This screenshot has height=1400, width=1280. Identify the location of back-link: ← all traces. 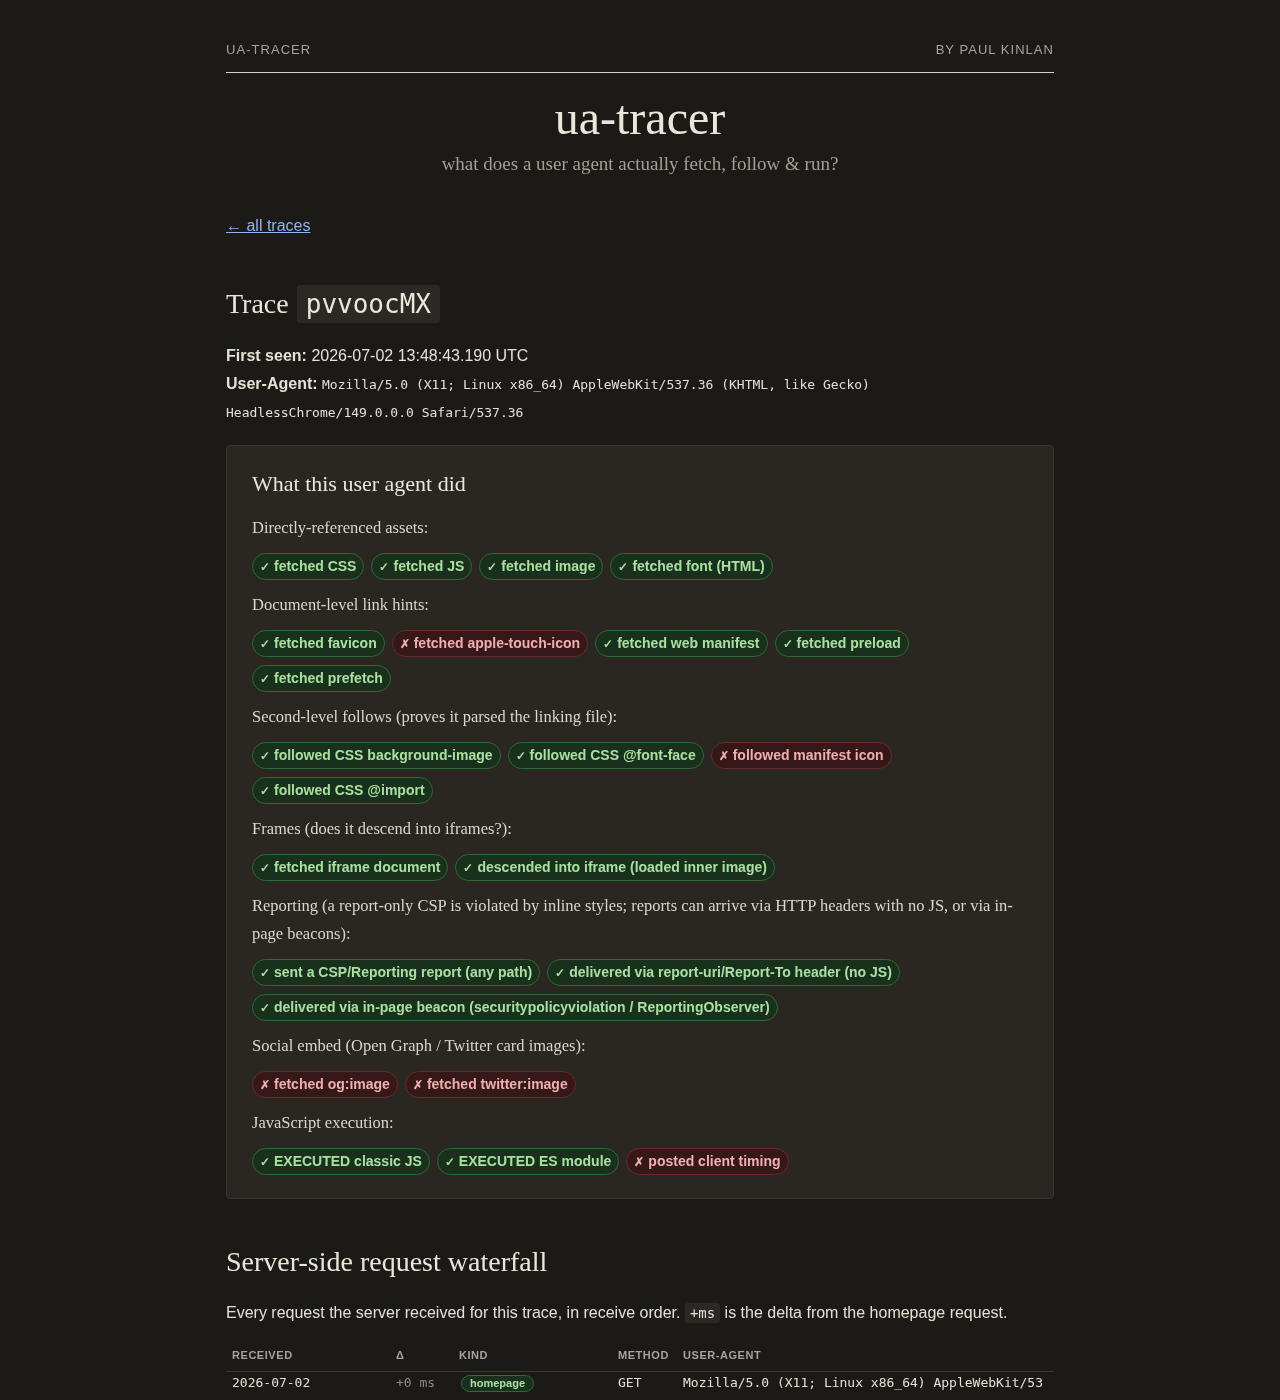
(268, 225).